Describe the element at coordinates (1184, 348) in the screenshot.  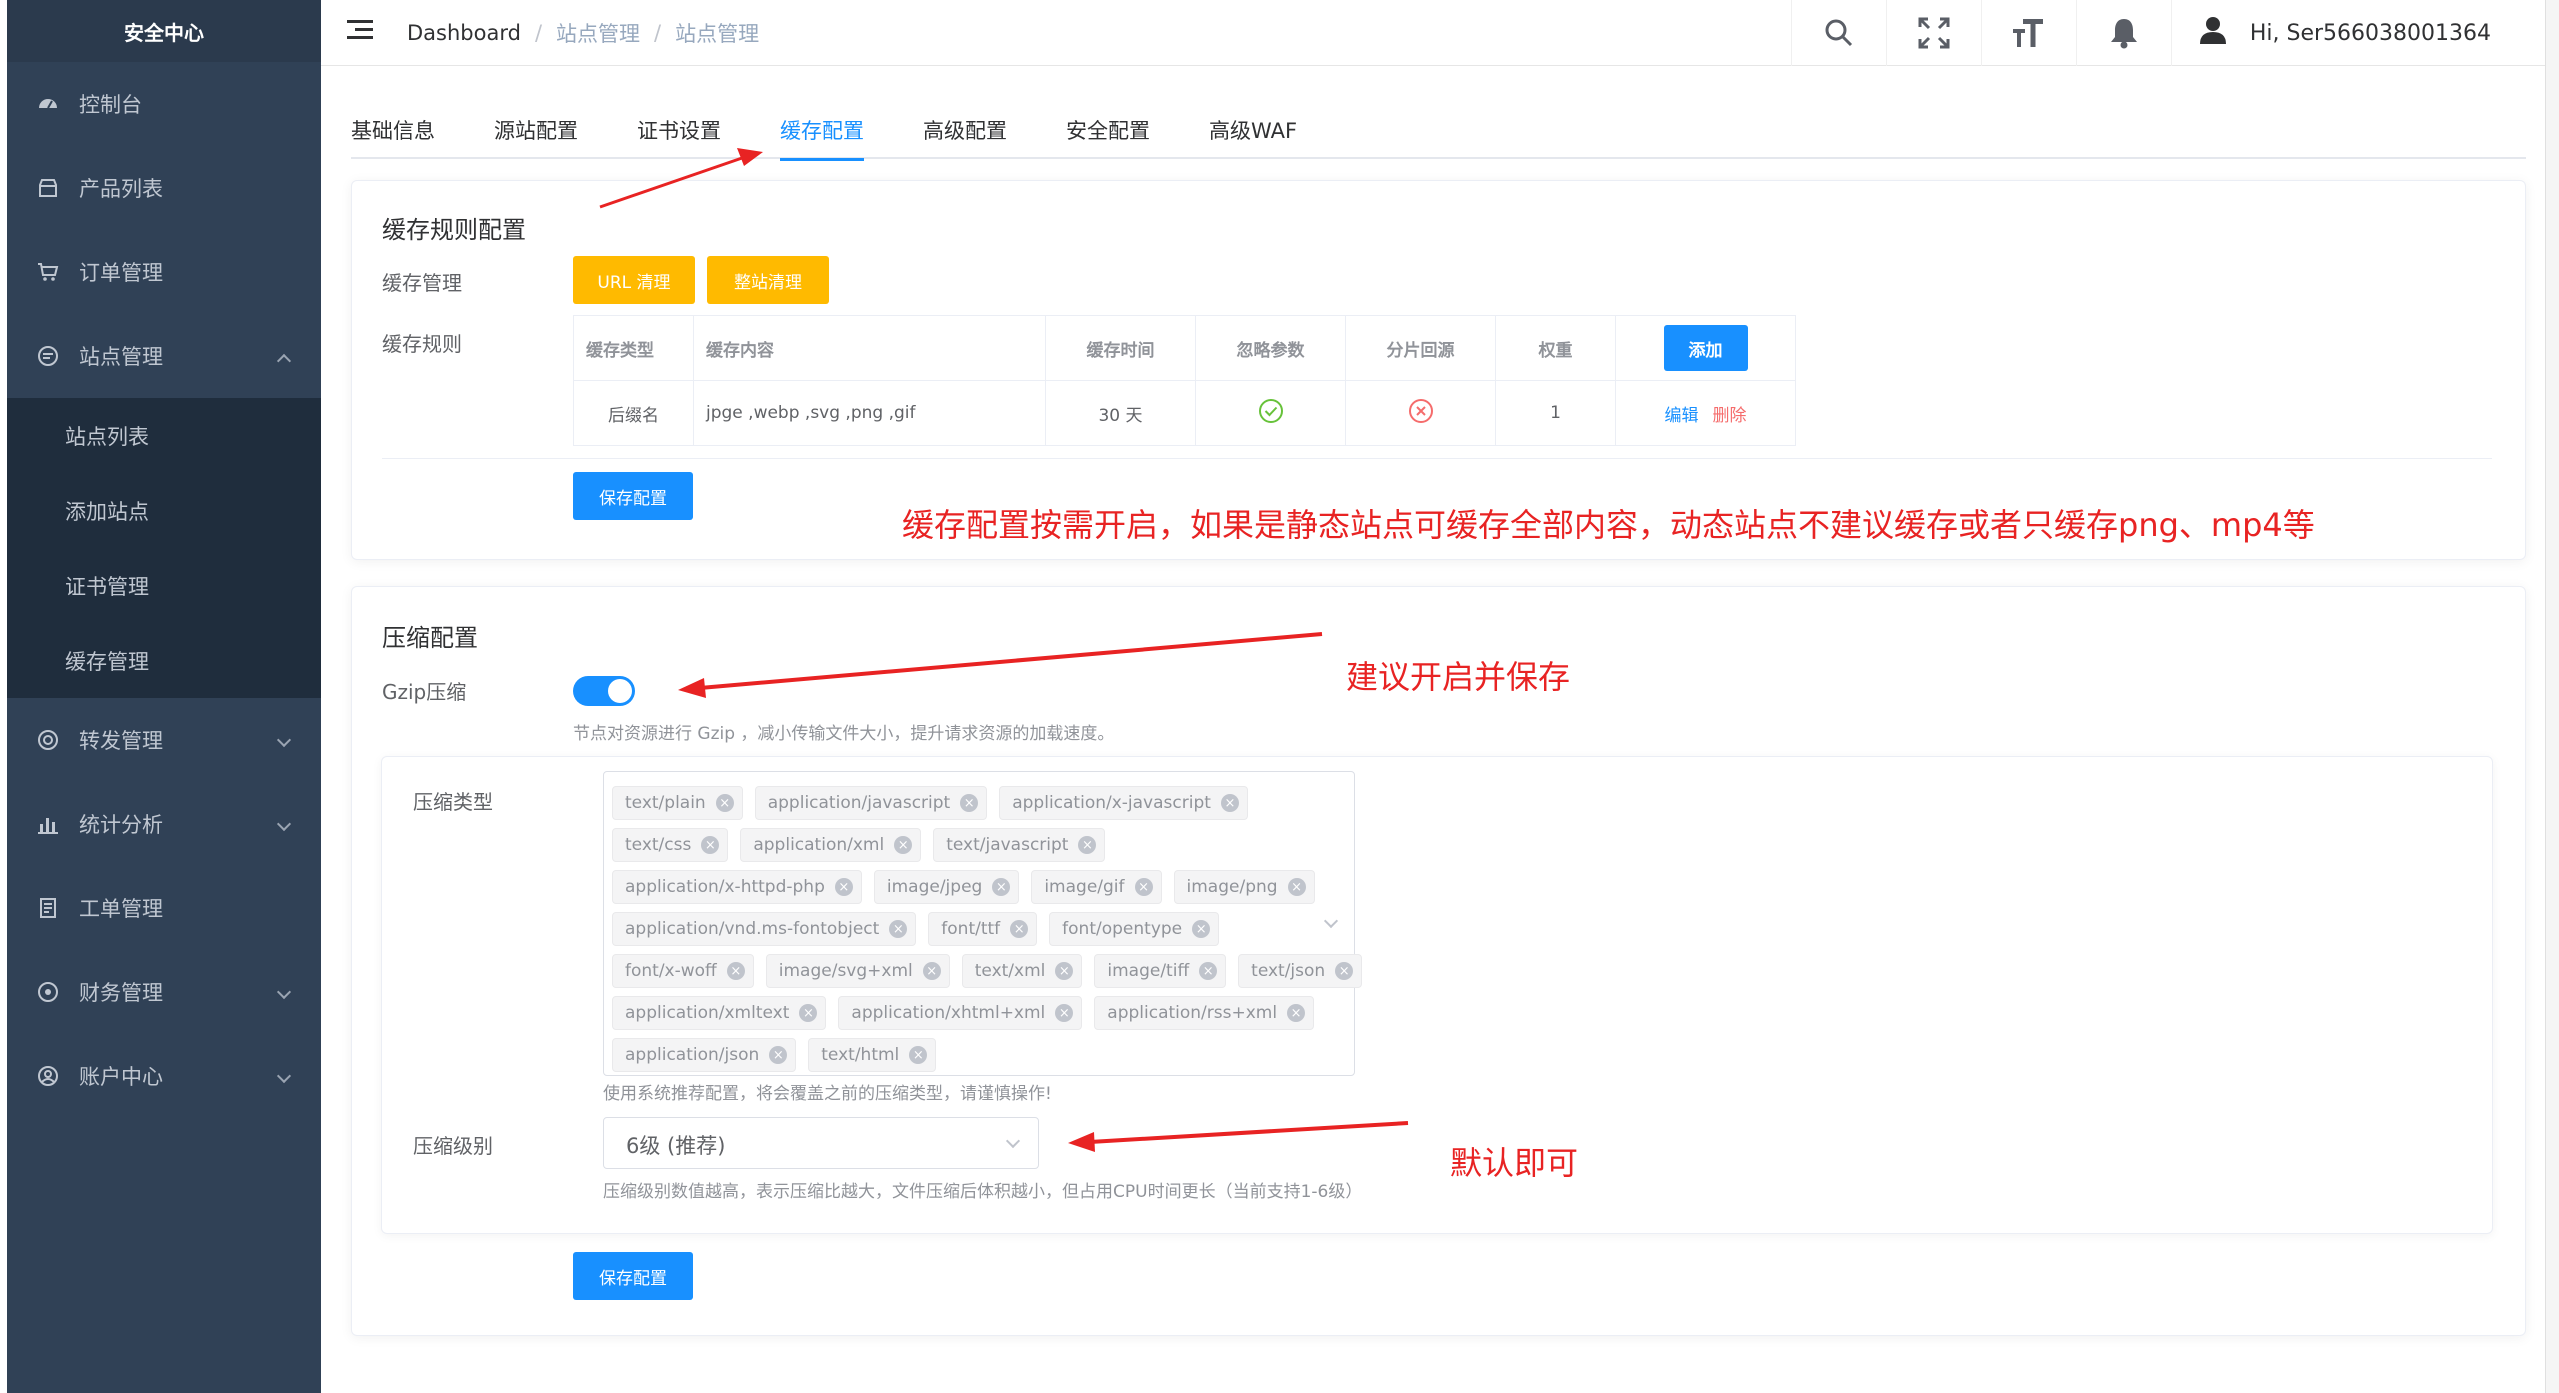
I see `table-header-row: 缓存类型 缓存内容 缓存时间 忽略参数 分片回源 权重 添加` at that location.